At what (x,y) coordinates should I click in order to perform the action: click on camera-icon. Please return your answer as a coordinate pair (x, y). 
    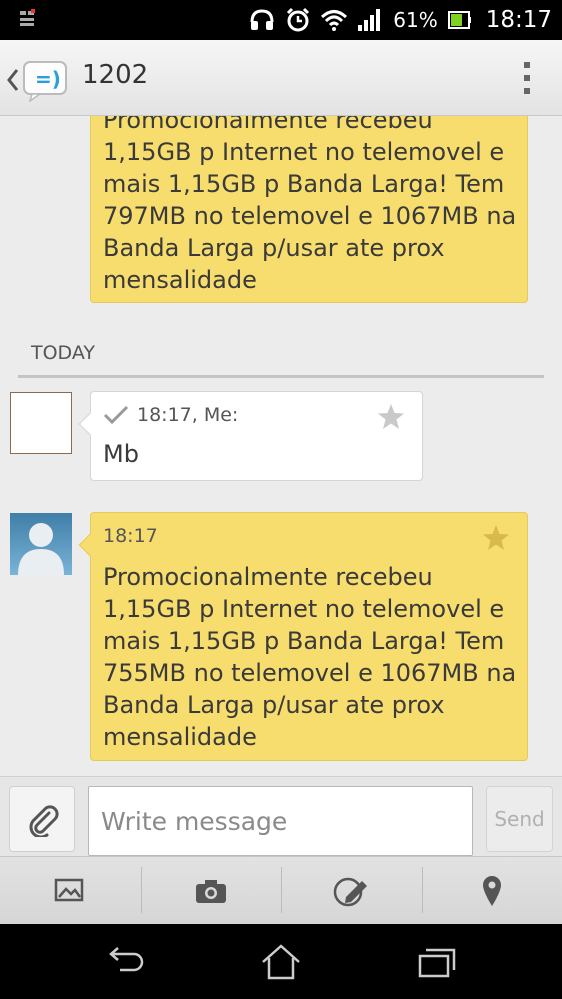
    Looking at the image, I should click on (210, 891).